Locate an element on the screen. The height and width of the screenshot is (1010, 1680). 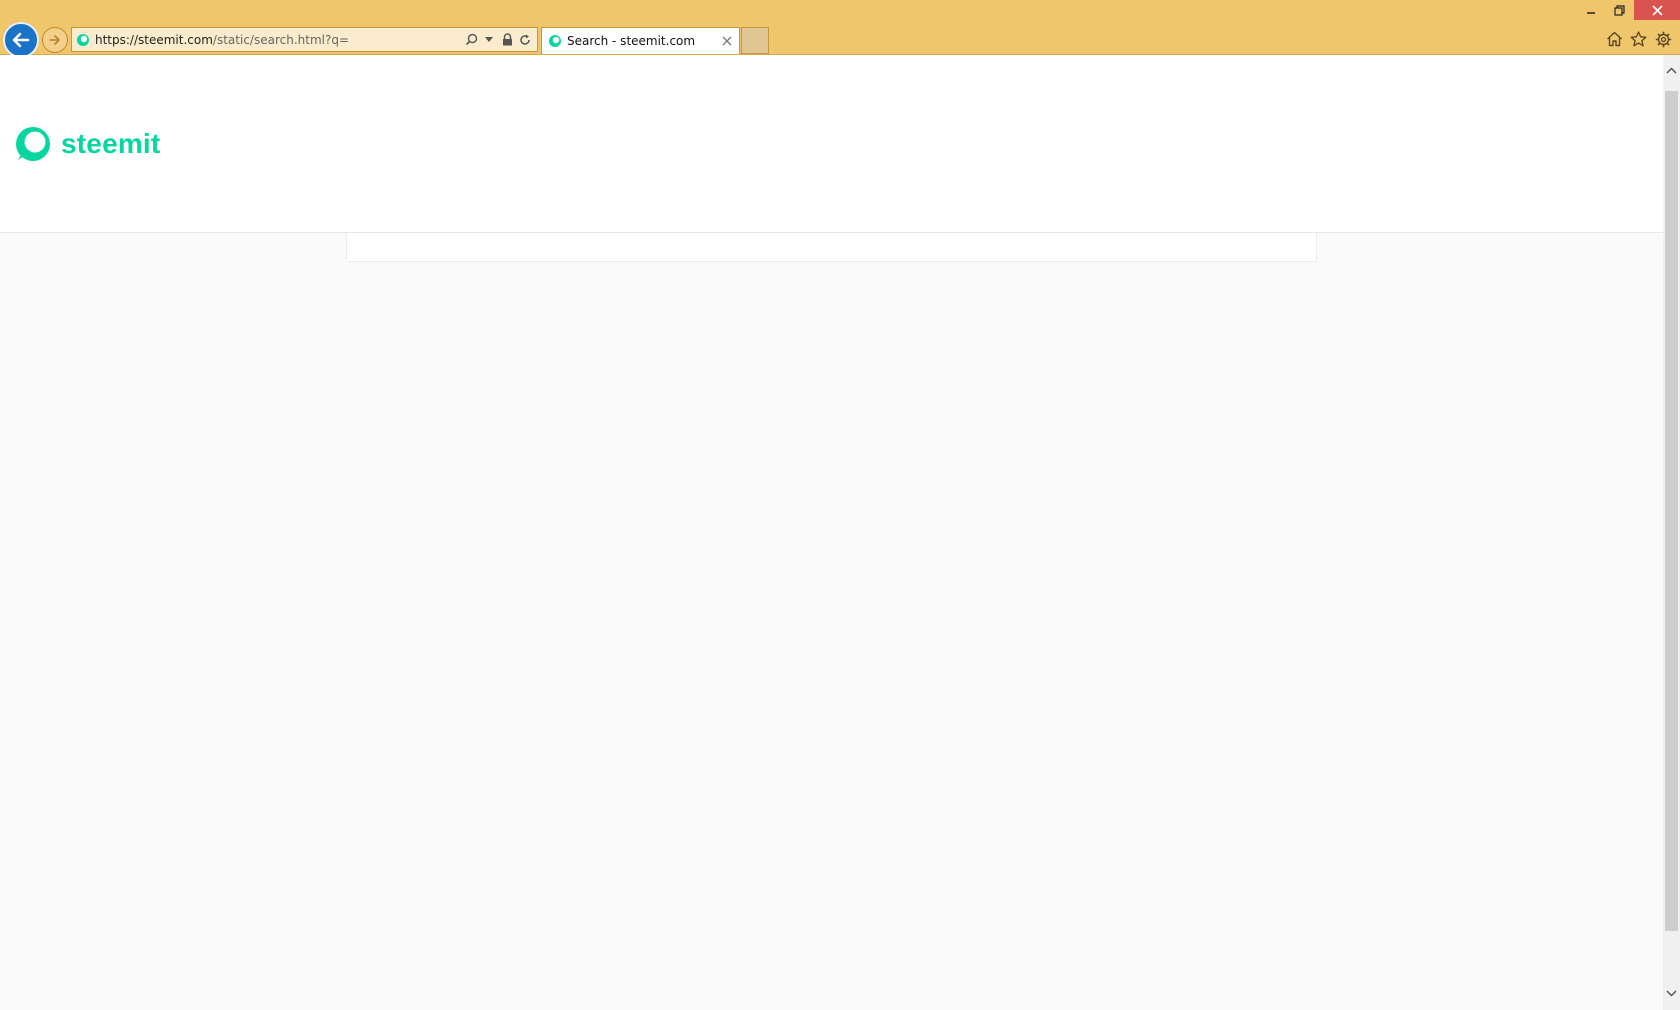
forward-button is located at coordinates (55, 40).